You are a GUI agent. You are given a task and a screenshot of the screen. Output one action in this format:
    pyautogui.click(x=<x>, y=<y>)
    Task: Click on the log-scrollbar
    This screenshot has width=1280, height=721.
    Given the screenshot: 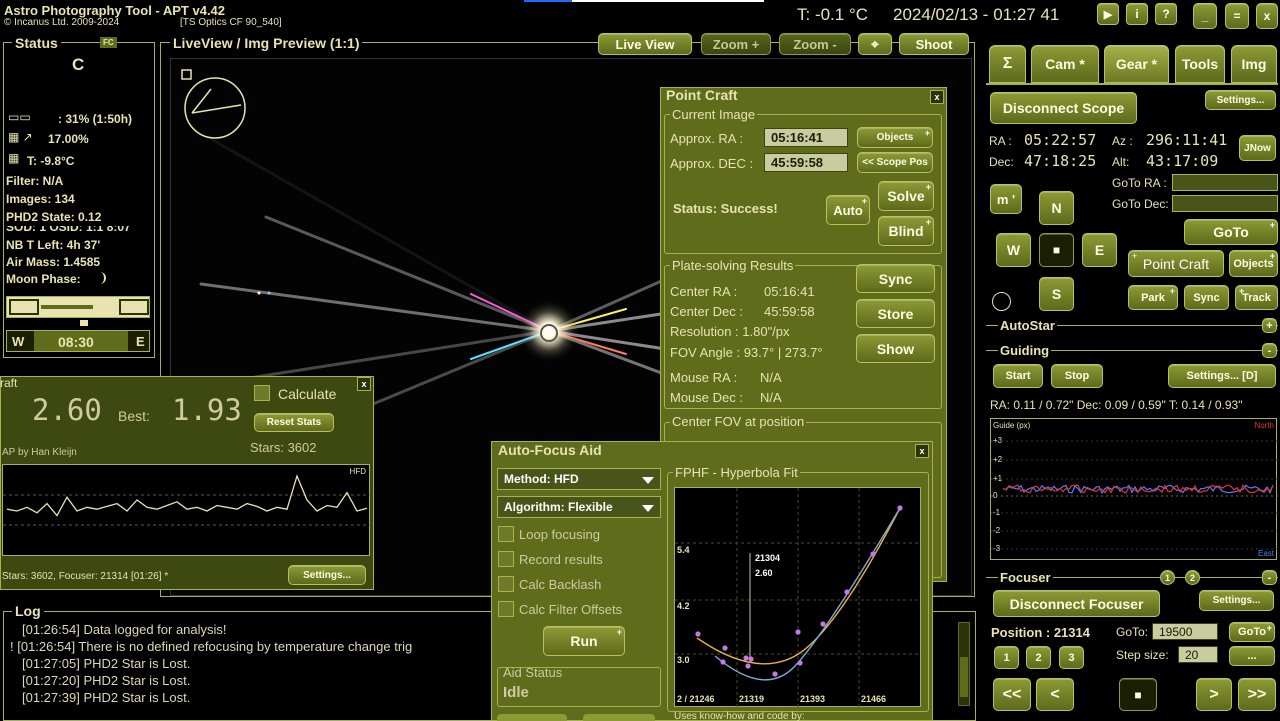 What is the action you would take?
    pyautogui.click(x=964, y=664)
    